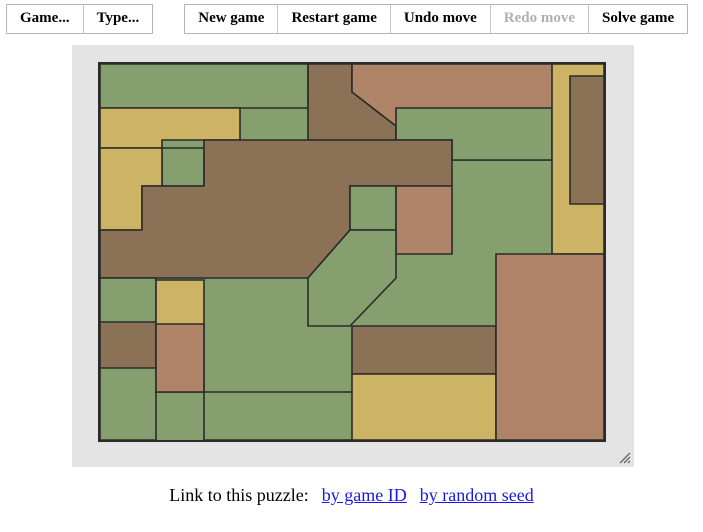  Describe the element at coordinates (232, 19) in the screenshot. I see `new-game-button: New game` at that location.